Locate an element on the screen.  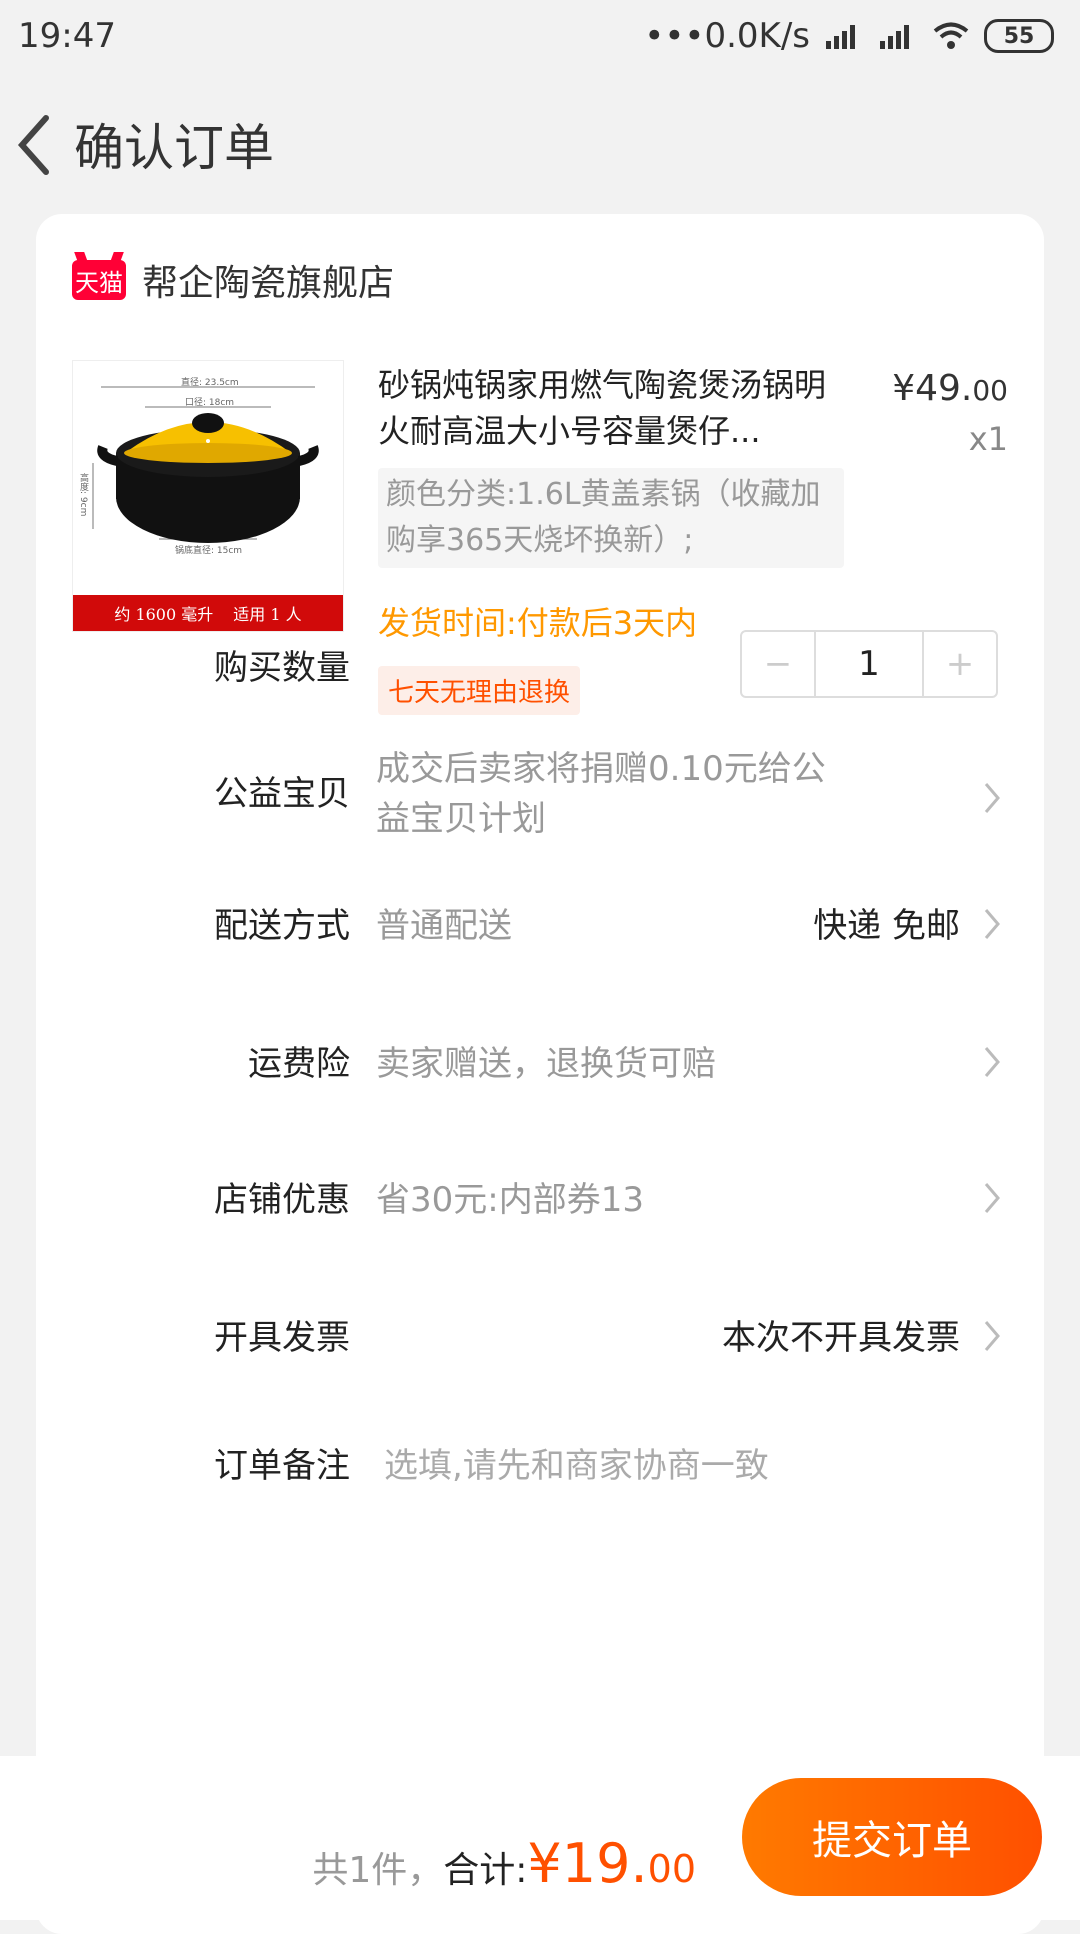
shop-name: 帮企陶瓷旗舰店 is located at coordinates (268, 280).